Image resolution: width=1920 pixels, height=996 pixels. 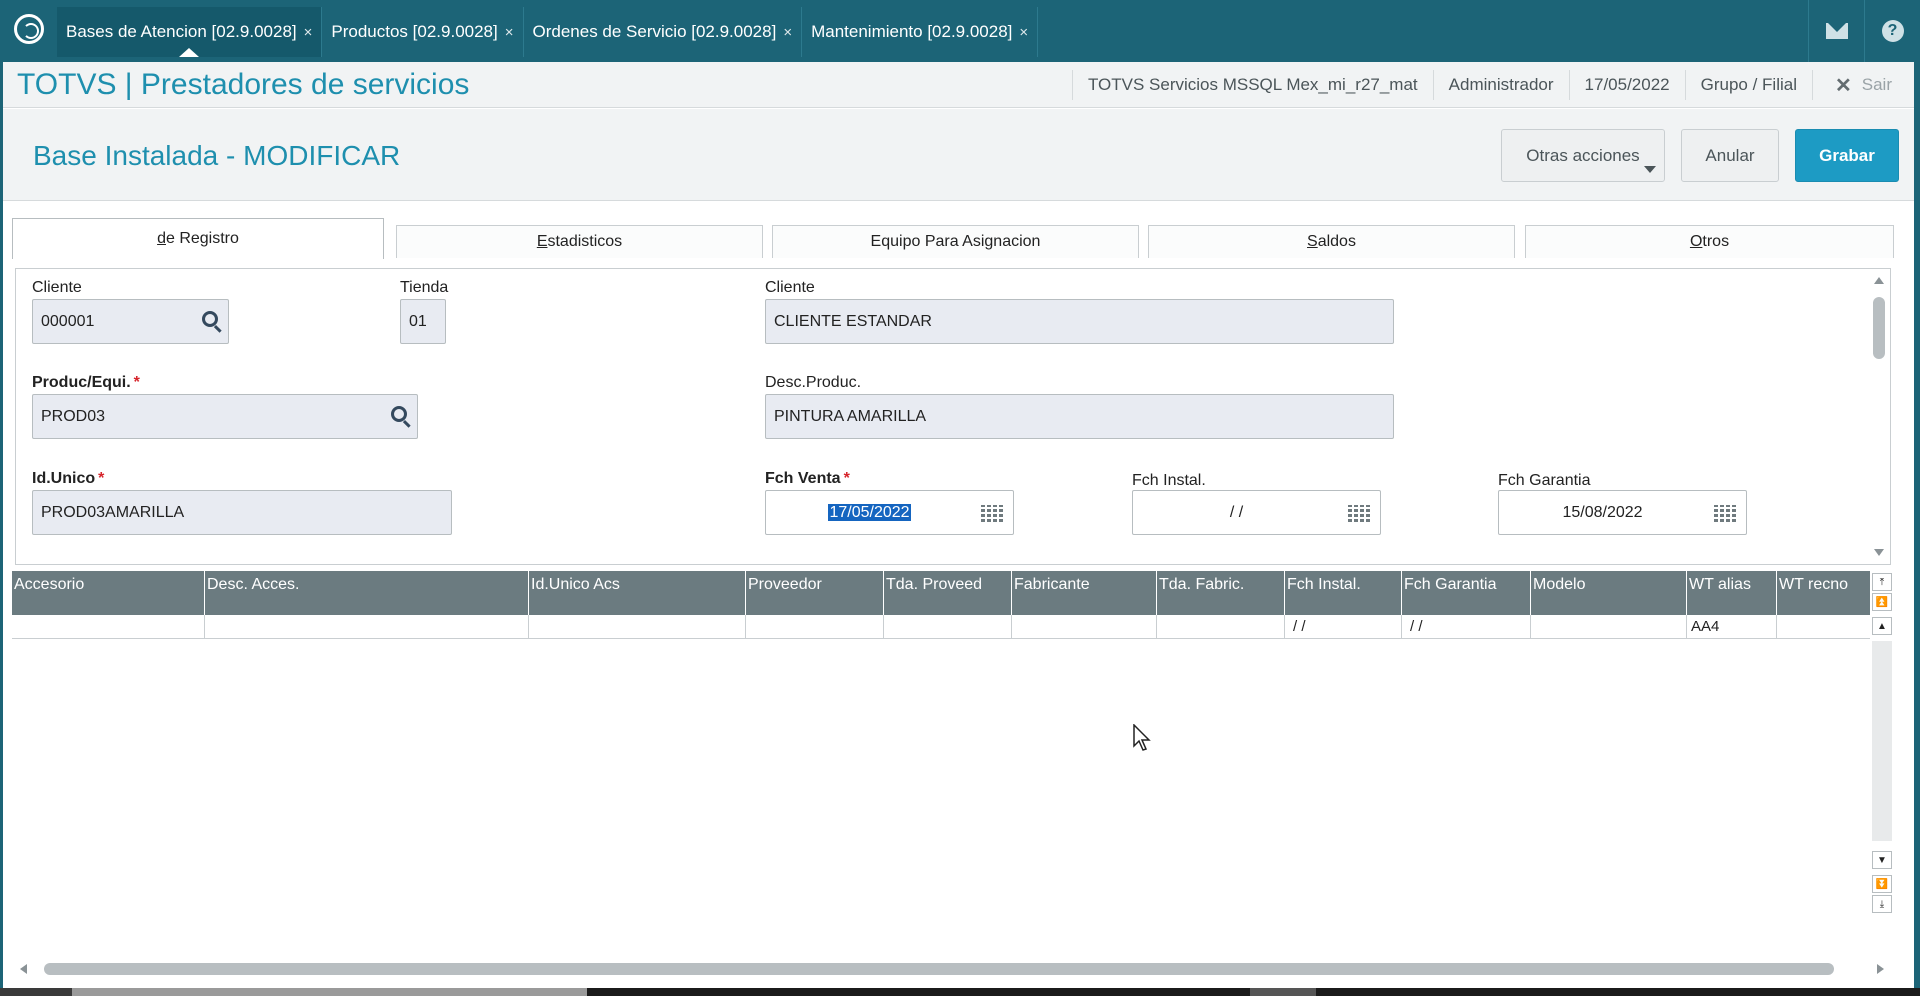 I want to click on page-up-icon: ⏫, so click(x=1882, y=602).